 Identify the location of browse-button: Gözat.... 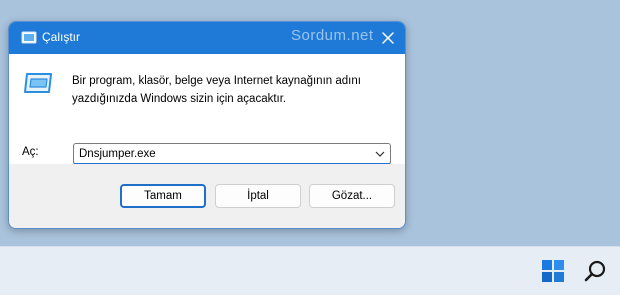
(352, 196).